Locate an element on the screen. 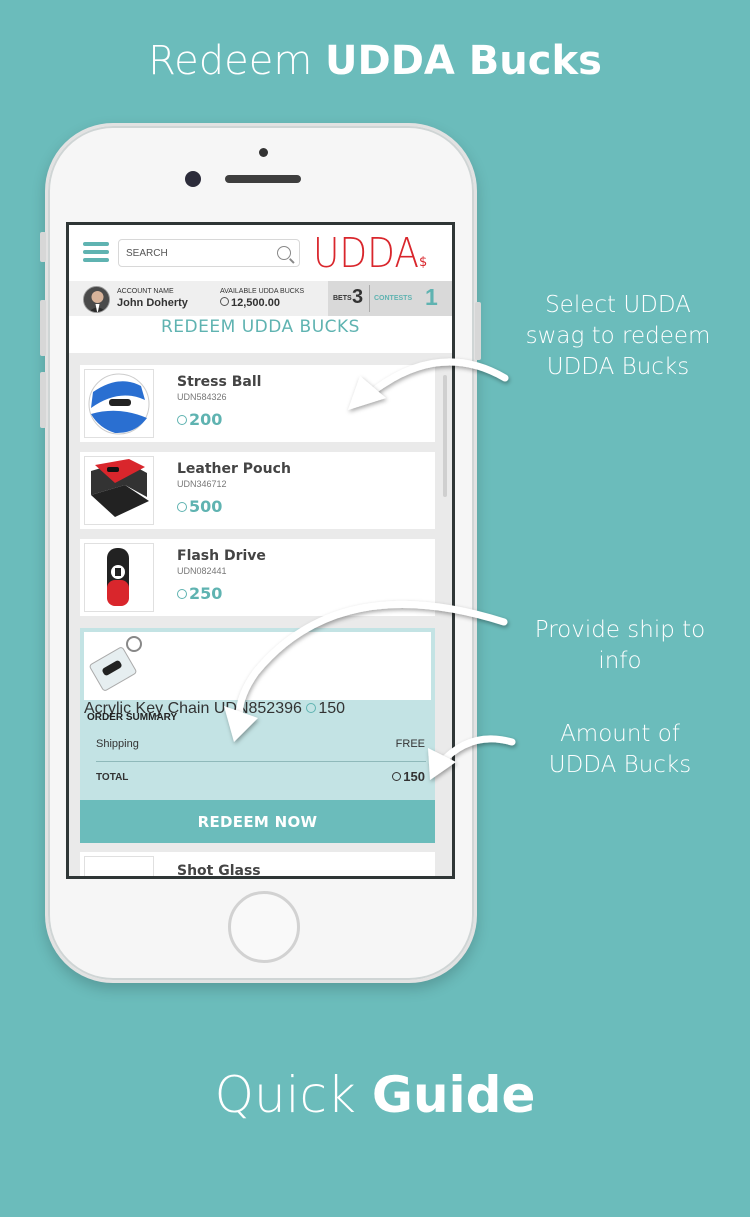 Image resolution: width=750 pixels, height=1217 pixels. available-bucks: 12,500.00 is located at coordinates (250, 303).